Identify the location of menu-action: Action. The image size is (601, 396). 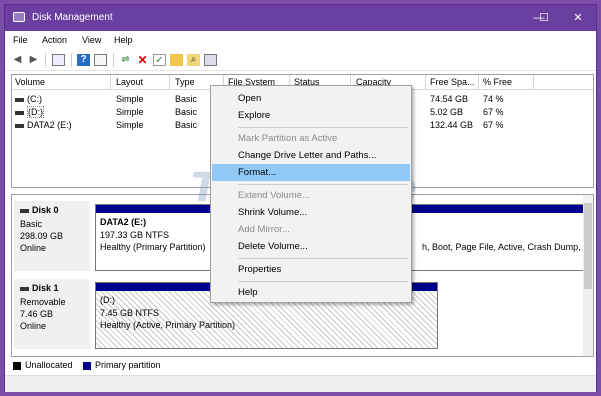
(54, 40).